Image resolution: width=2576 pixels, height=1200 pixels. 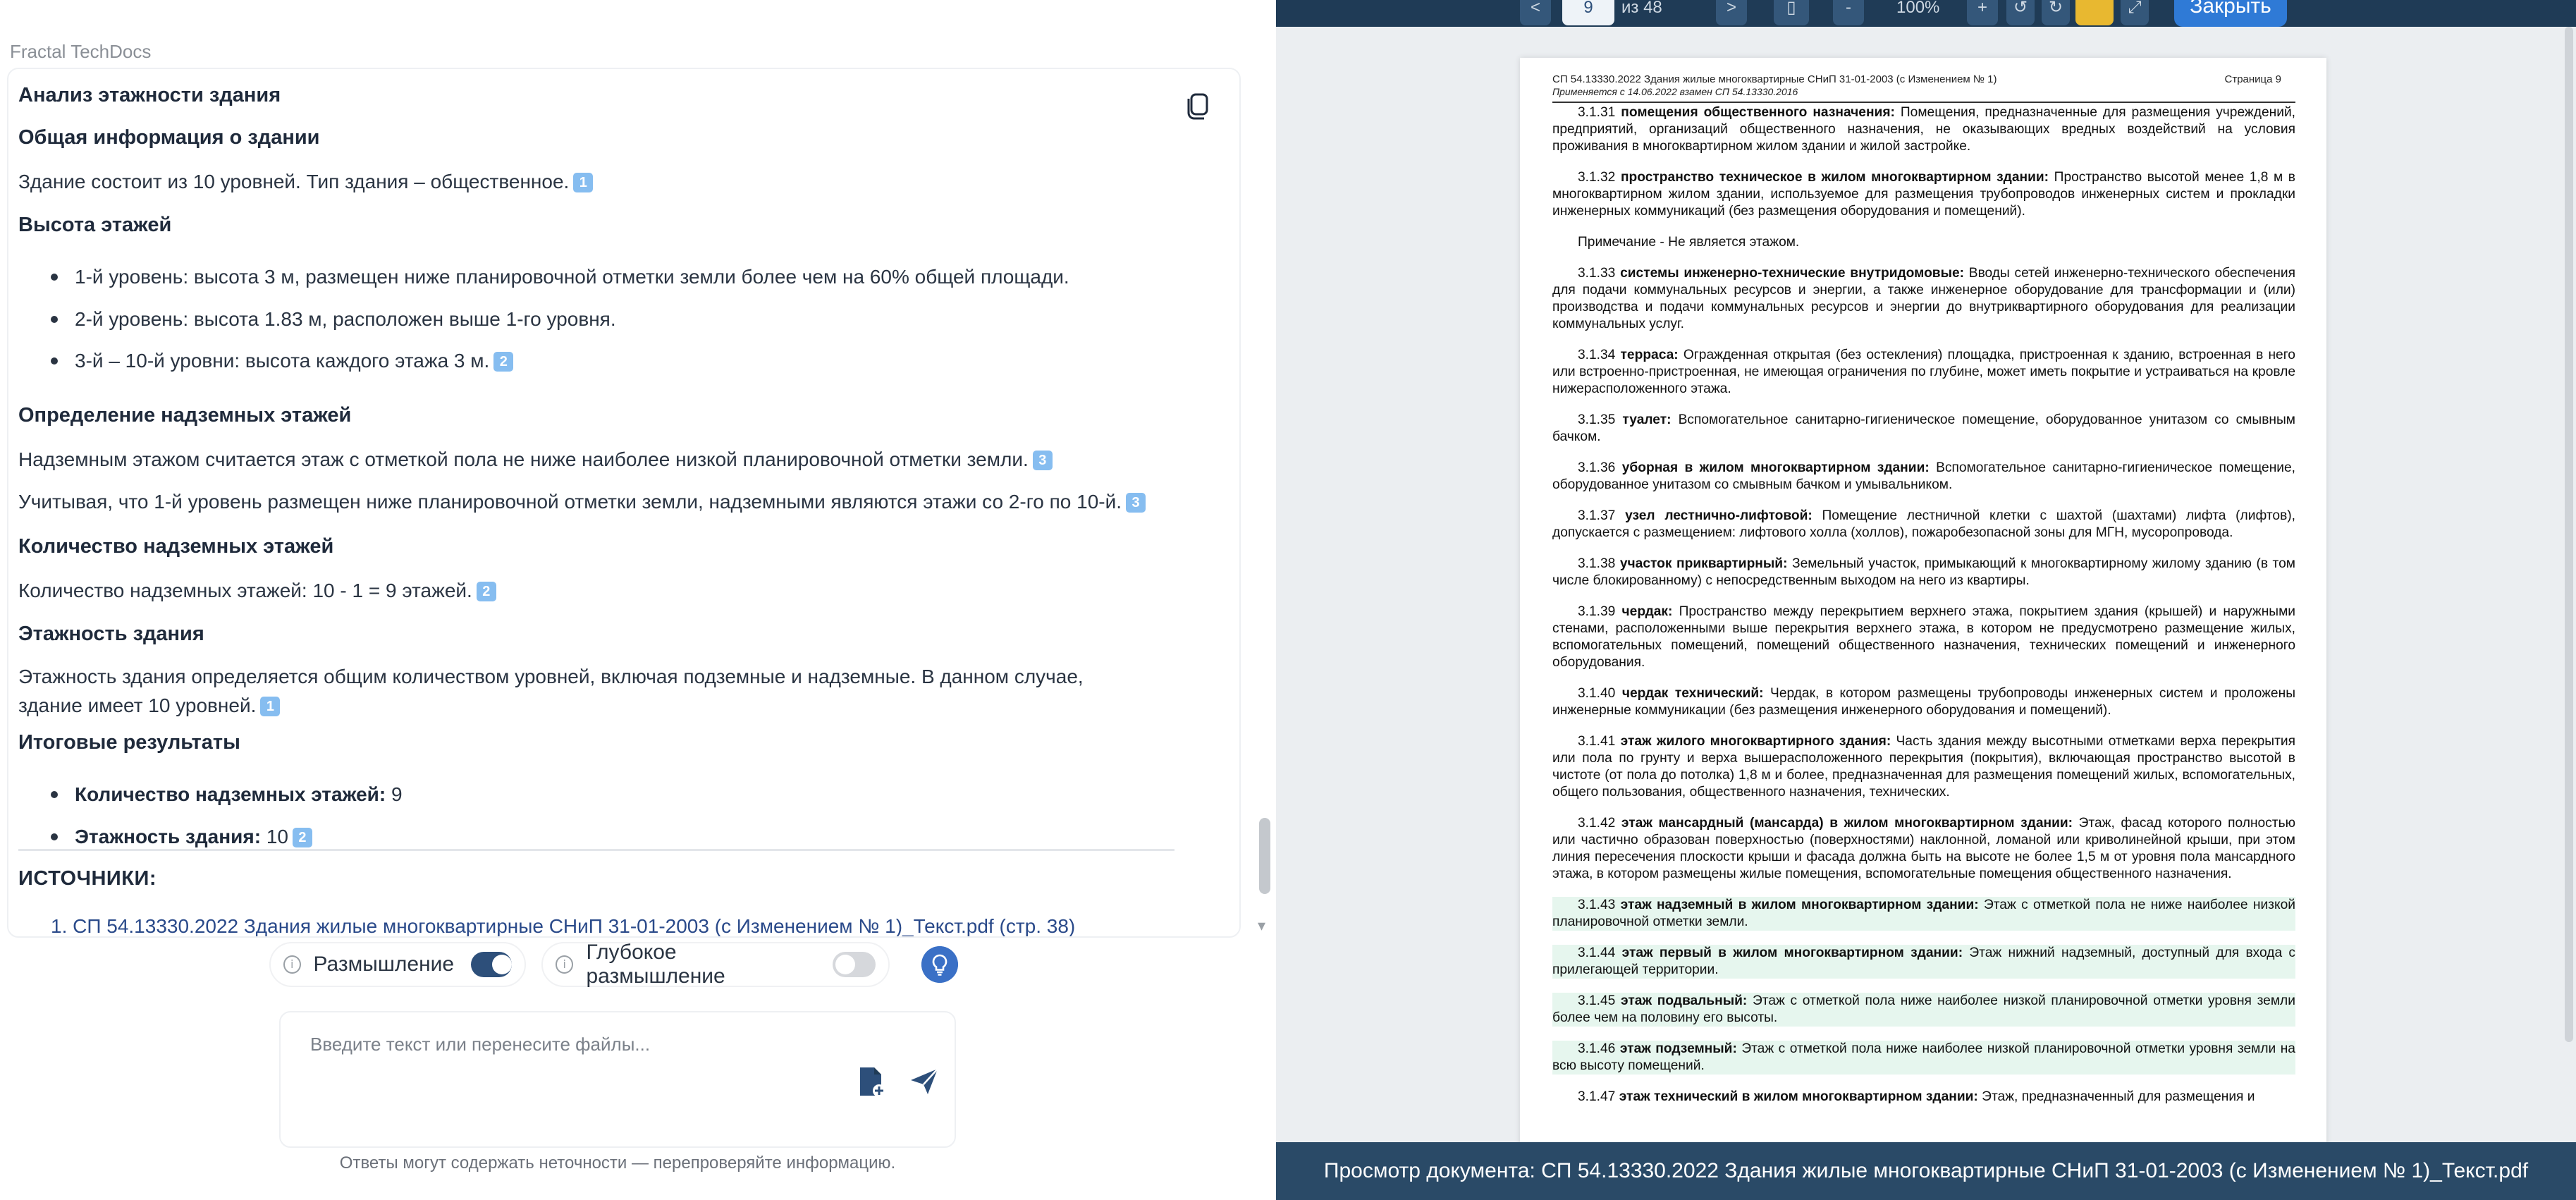 I want to click on app-title: Fractal TechDocs, so click(x=81, y=51).